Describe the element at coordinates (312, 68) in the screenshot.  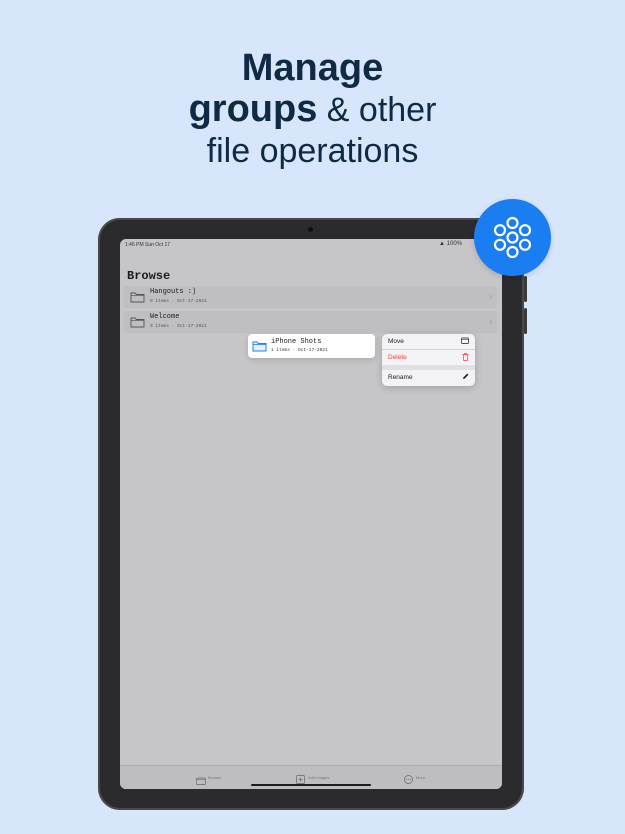
I see `headline-line-1: Manage` at that location.